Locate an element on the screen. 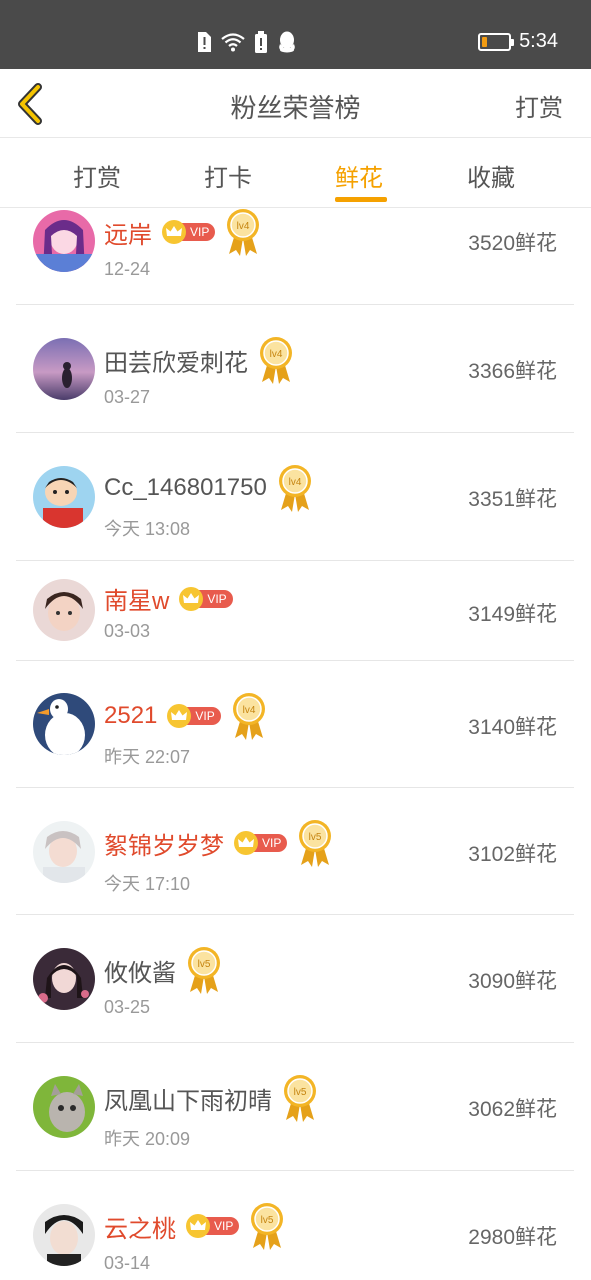 The image size is (591, 1280). user-name: 田芸欣爱刺花 is located at coordinates (176, 363).